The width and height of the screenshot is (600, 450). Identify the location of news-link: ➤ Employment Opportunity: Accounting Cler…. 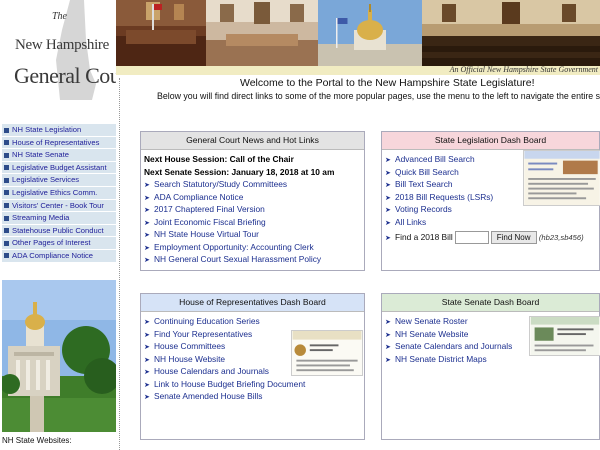
(252, 247).